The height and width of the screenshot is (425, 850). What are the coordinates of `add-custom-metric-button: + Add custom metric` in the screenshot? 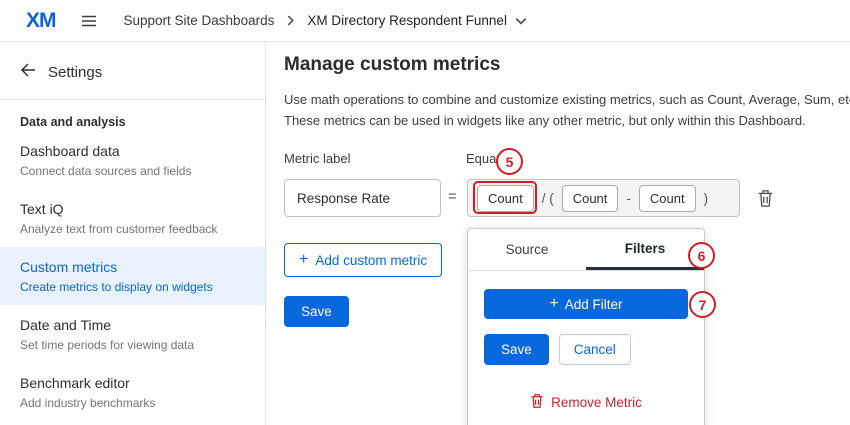 It's located at (363, 260).